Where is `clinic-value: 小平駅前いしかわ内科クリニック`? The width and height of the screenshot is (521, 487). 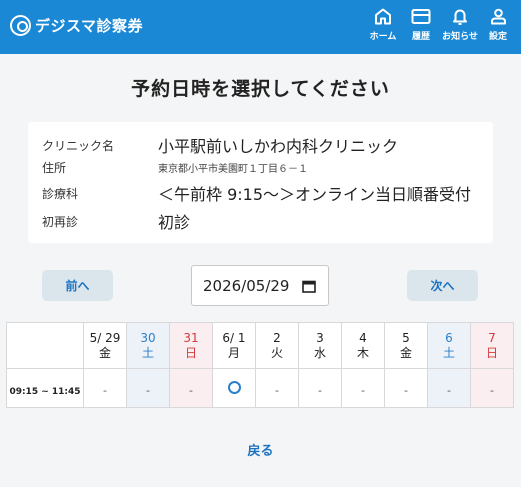 clinic-value: 小平駅前いしかわ内科クリニック is located at coordinates (278, 146).